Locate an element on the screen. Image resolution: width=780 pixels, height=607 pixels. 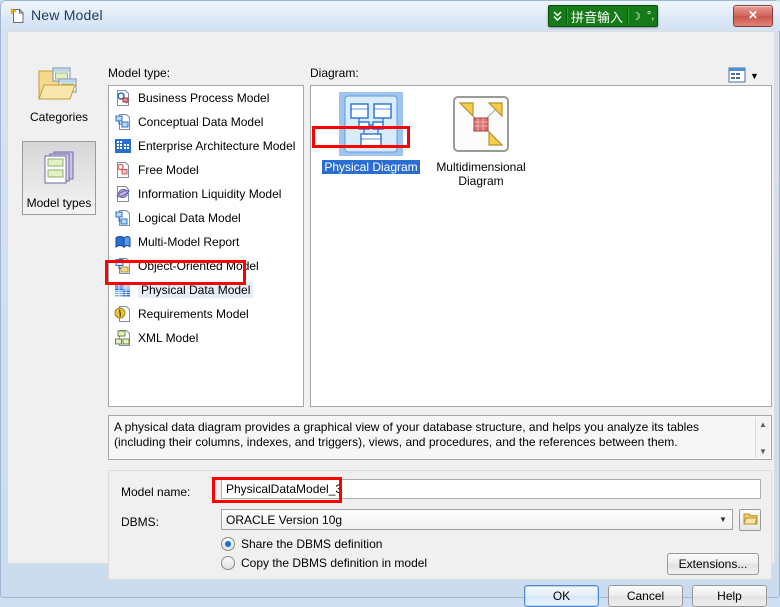
list-view-icon is located at coordinates (737, 76).